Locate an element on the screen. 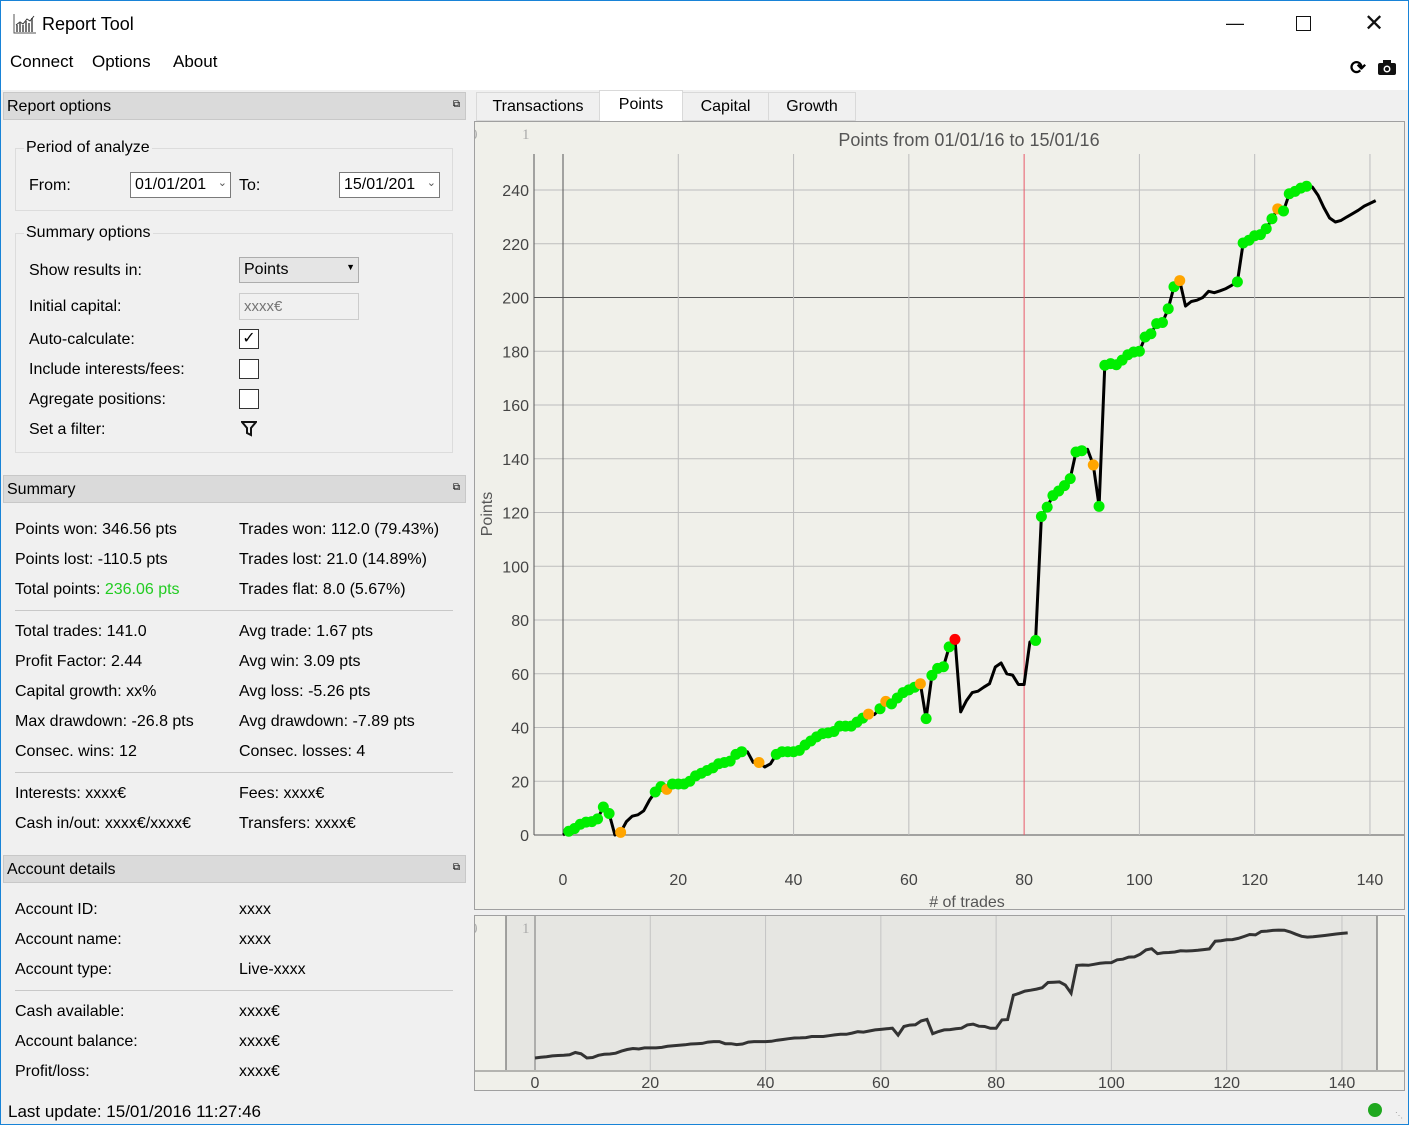  show-results-value: Points is located at coordinates (266, 269).